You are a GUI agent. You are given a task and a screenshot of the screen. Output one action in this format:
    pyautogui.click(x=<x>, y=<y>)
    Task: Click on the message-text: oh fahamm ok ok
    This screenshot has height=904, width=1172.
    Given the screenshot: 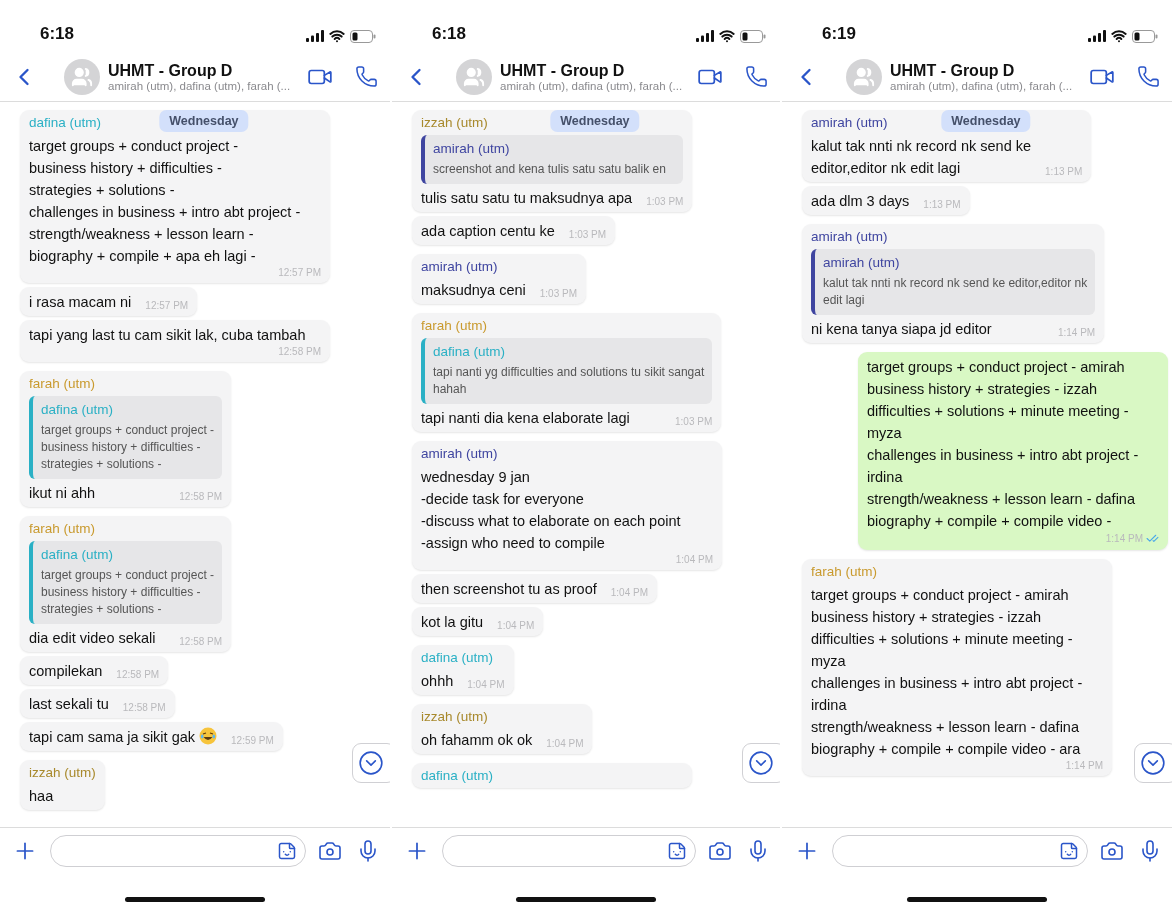 What is the action you would take?
    pyautogui.click(x=477, y=740)
    